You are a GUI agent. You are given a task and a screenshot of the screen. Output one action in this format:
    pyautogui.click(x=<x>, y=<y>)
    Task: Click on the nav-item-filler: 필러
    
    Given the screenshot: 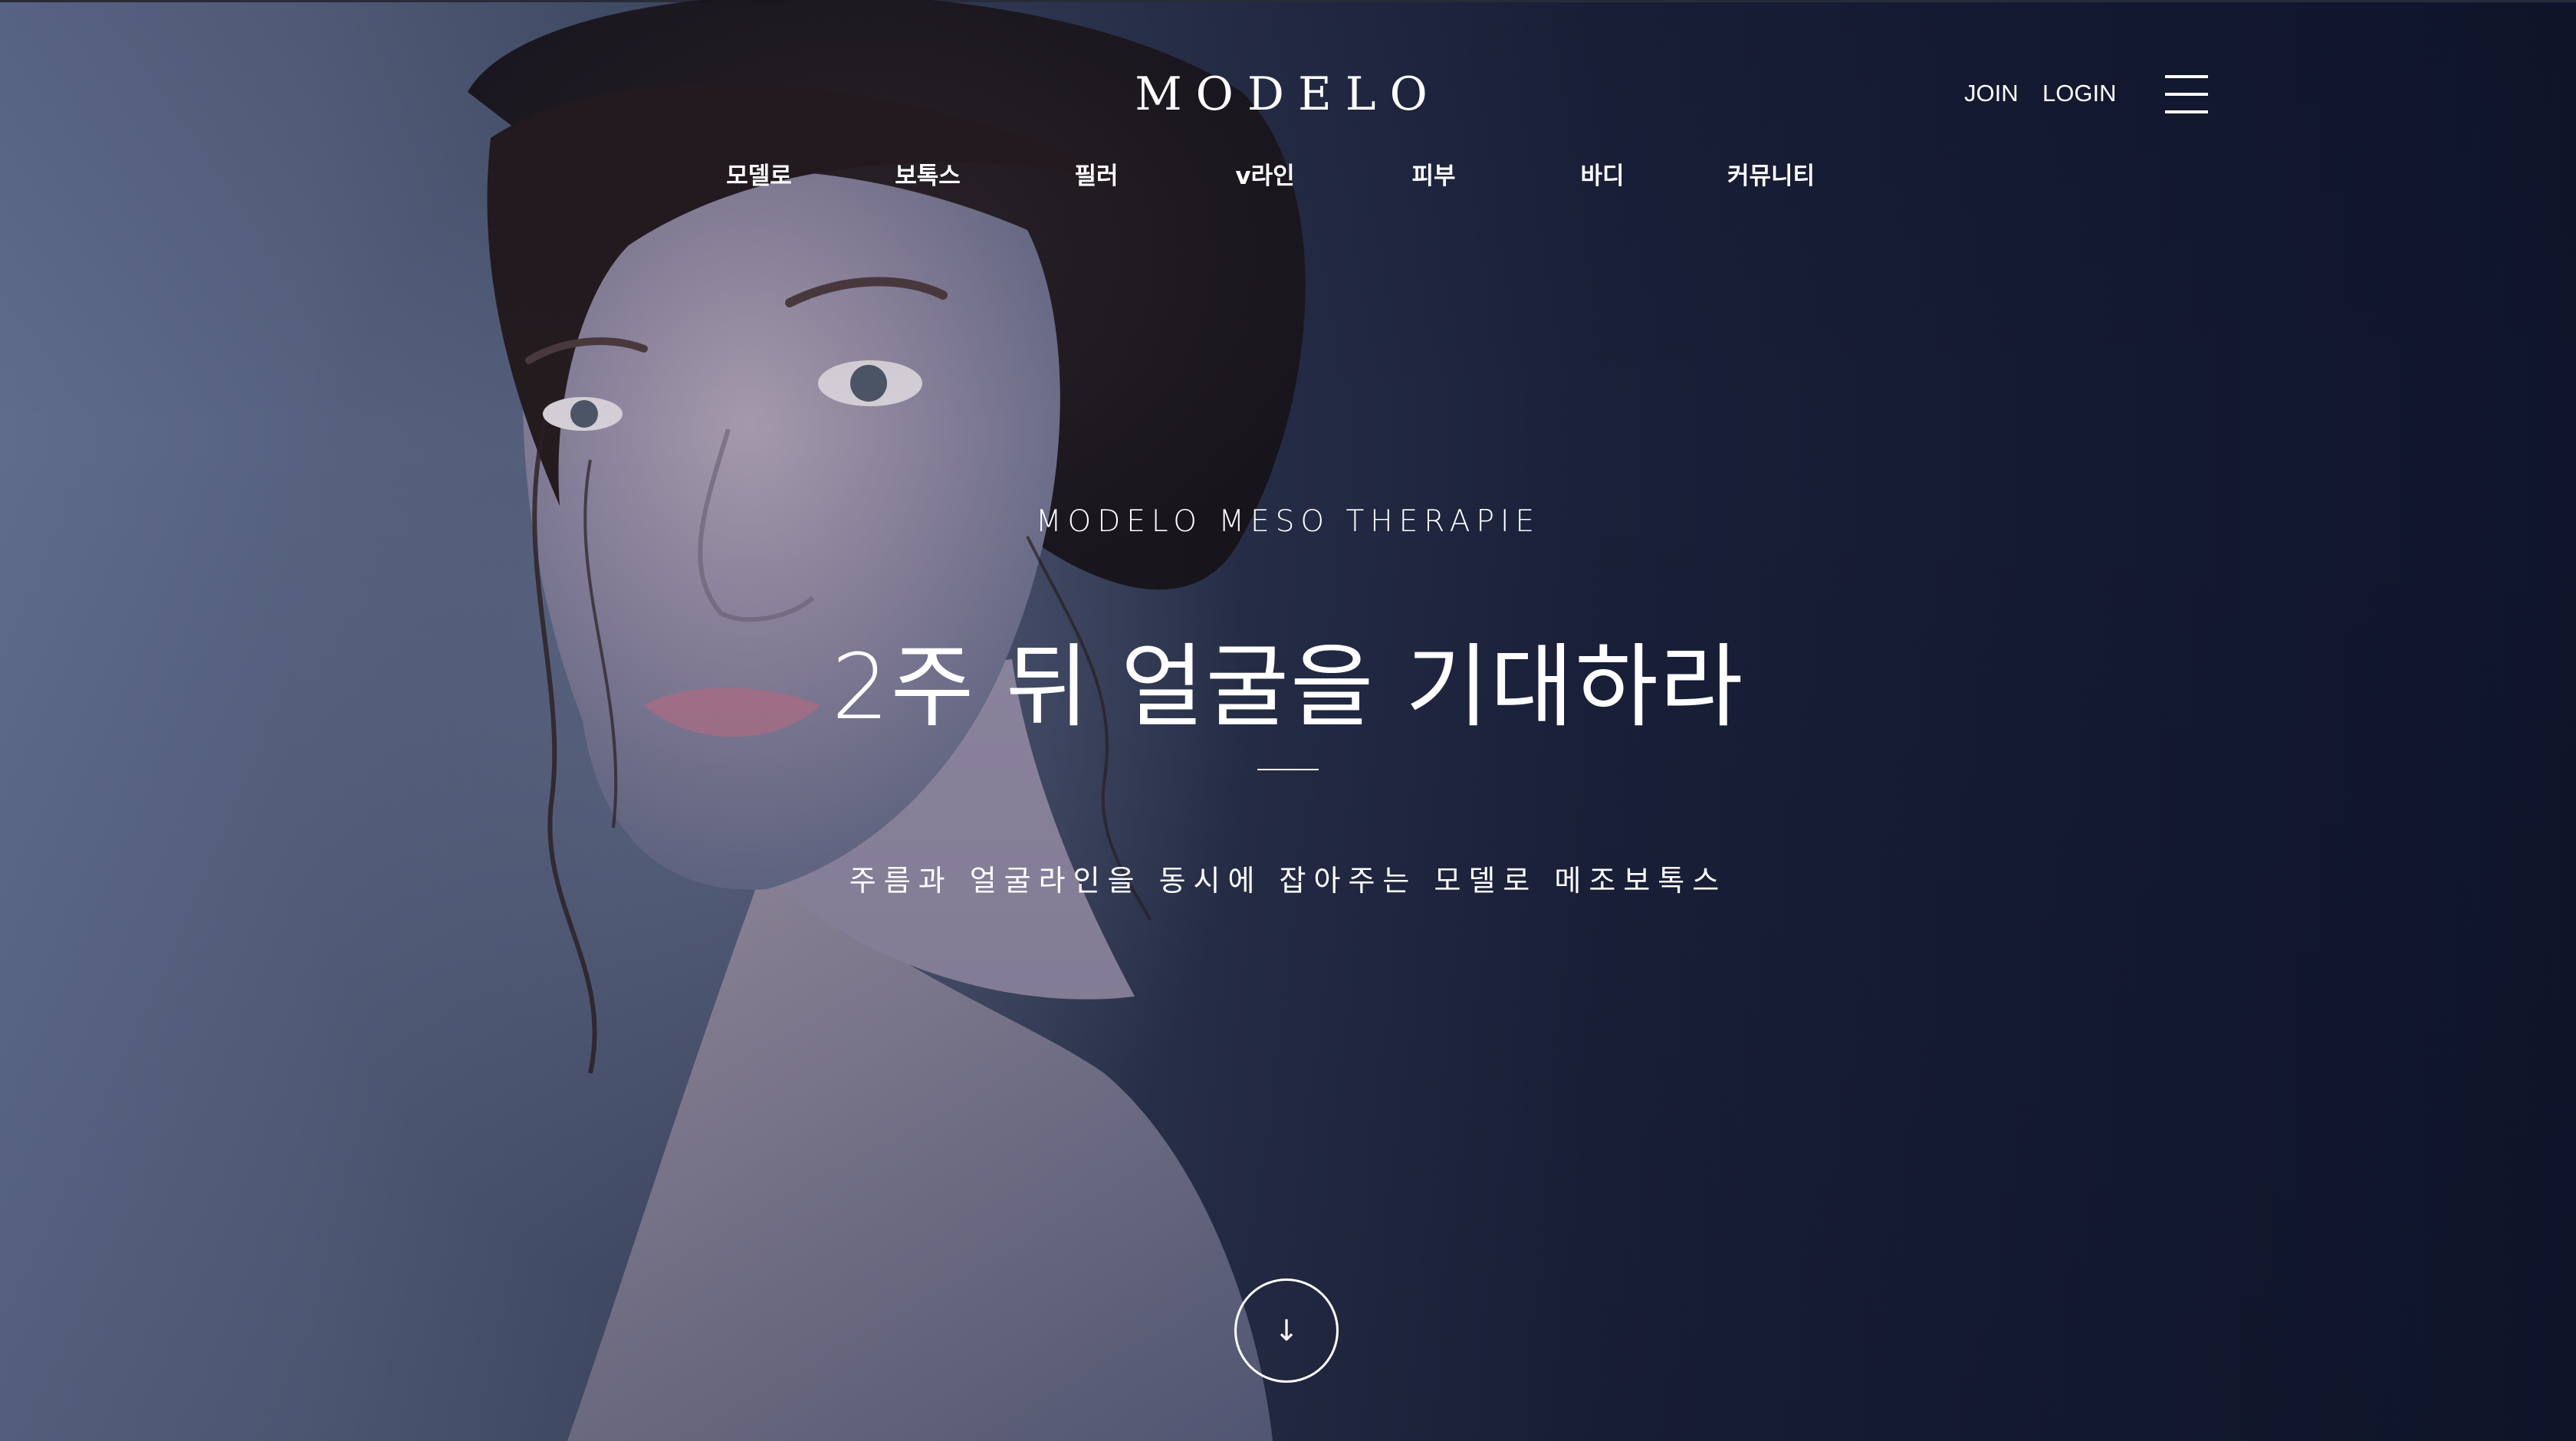 What is the action you would take?
    pyautogui.click(x=1096, y=174)
    